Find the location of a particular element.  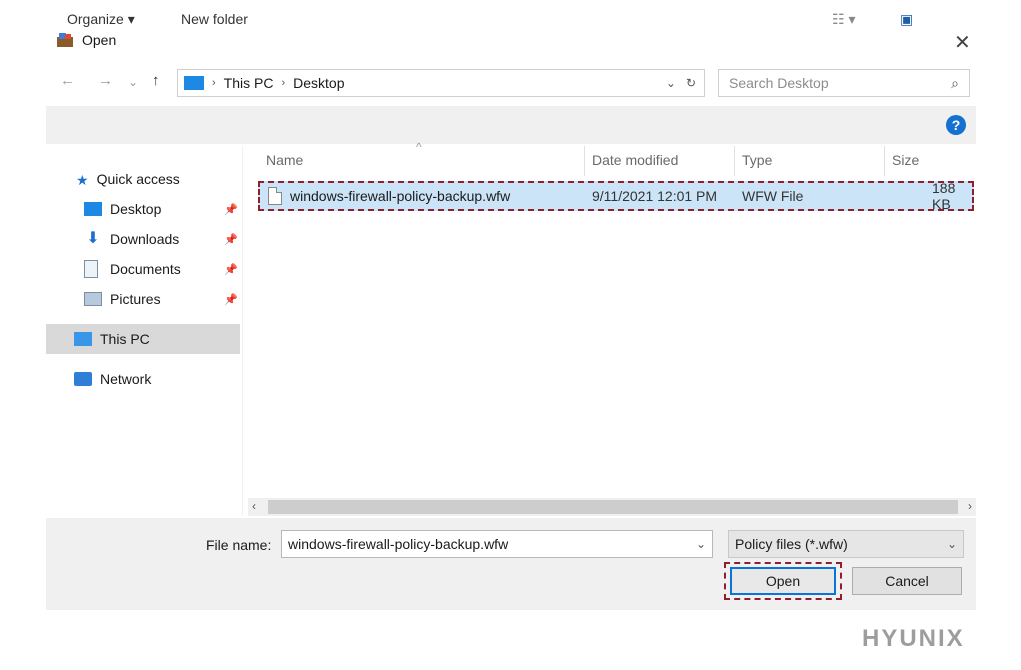

app-icon is located at coordinates (65, 40).